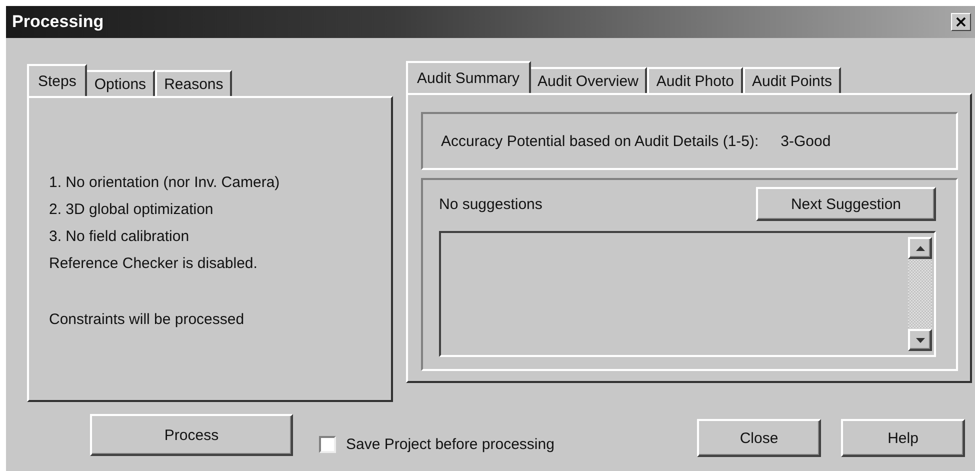 This screenshot has height=471, width=975. What do you see at coordinates (961, 22) in the screenshot?
I see `close-button: ×` at bounding box center [961, 22].